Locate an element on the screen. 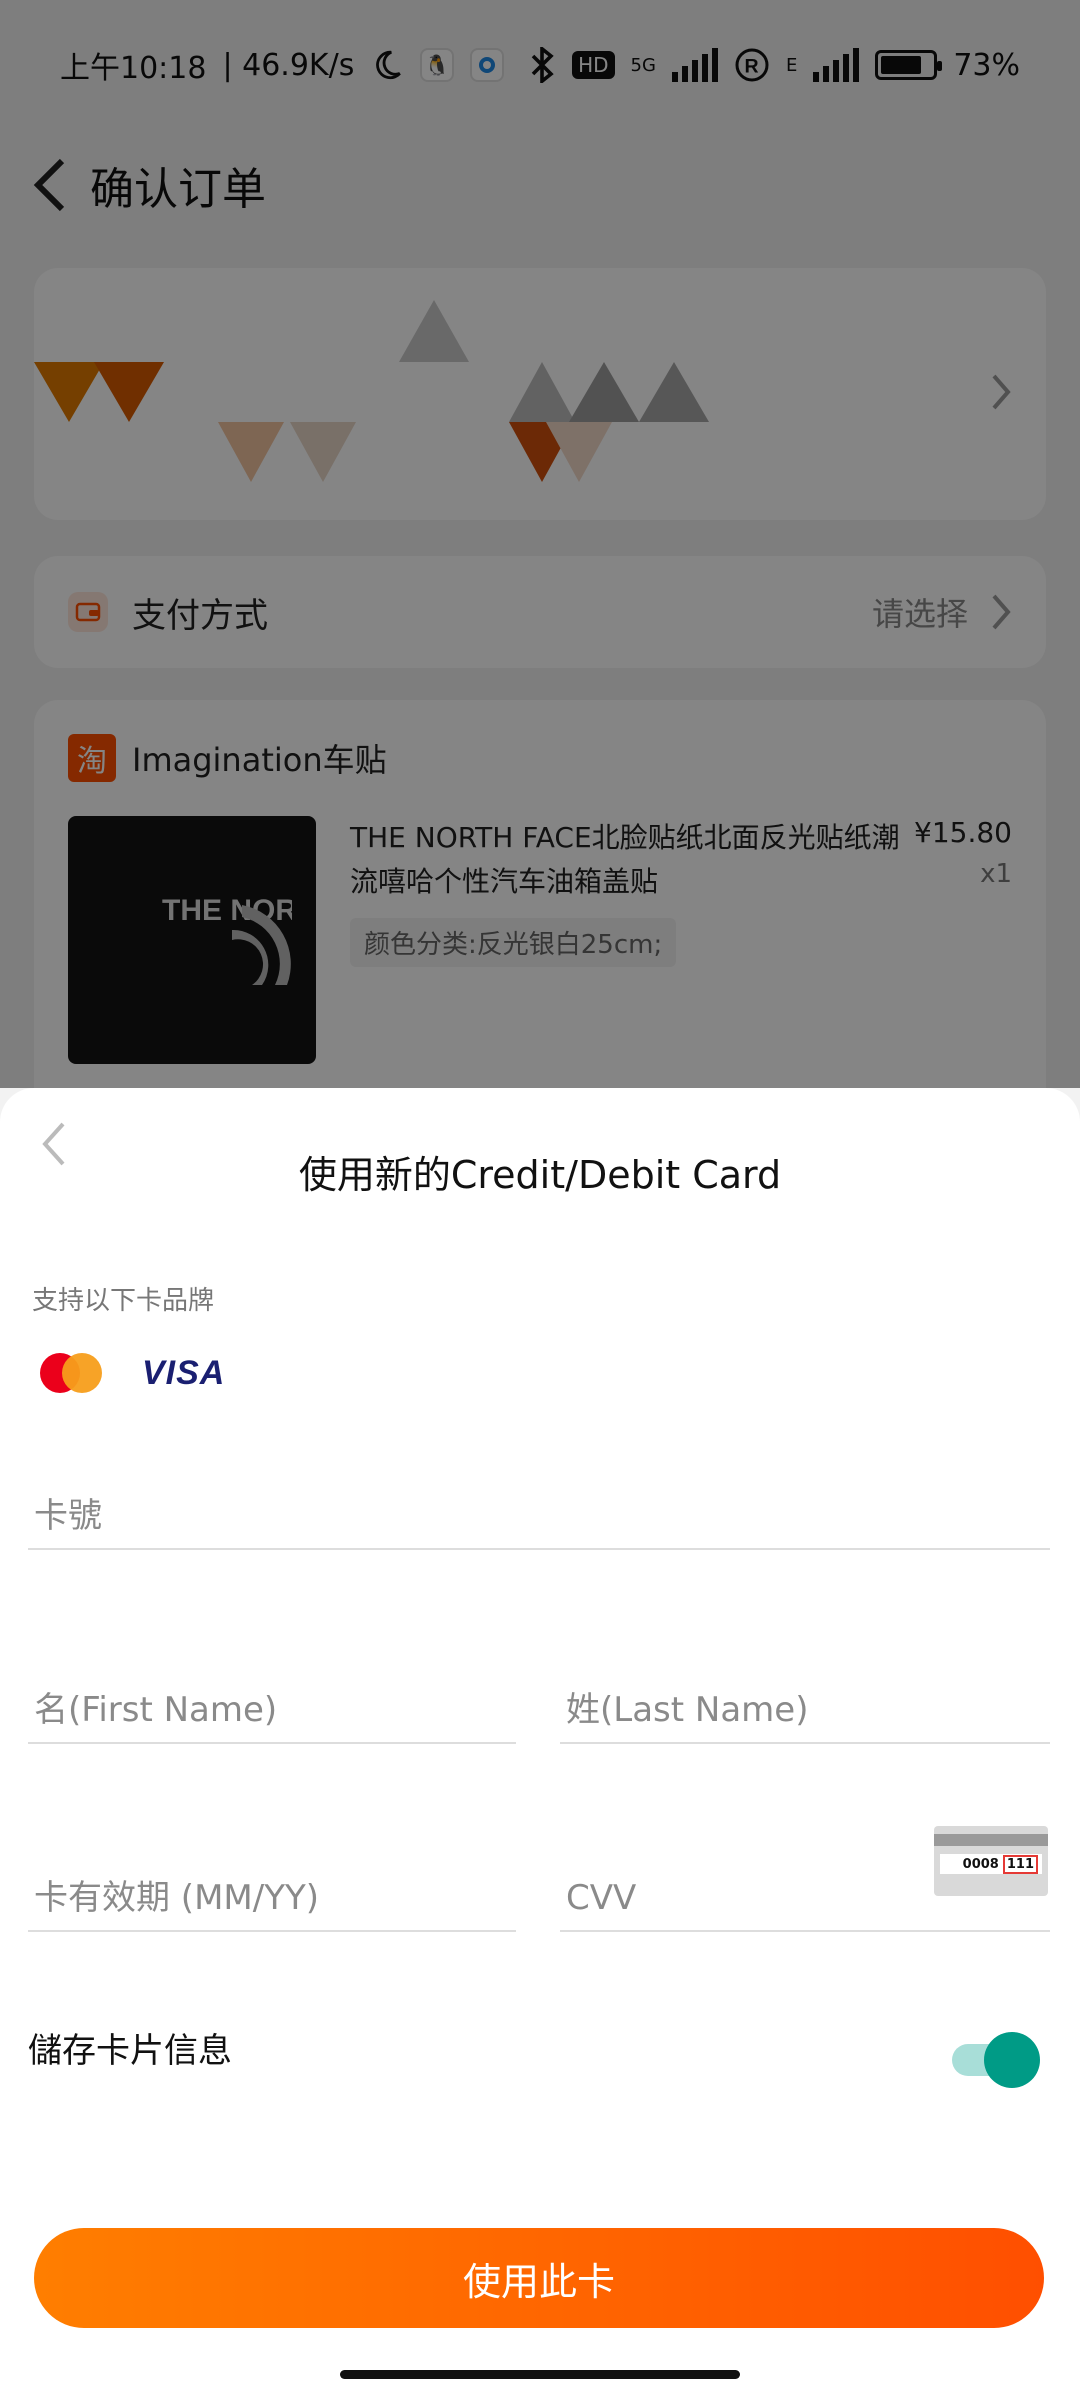 The height and width of the screenshot is (2400, 1080). home-indicator is located at coordinates (540, 2374).